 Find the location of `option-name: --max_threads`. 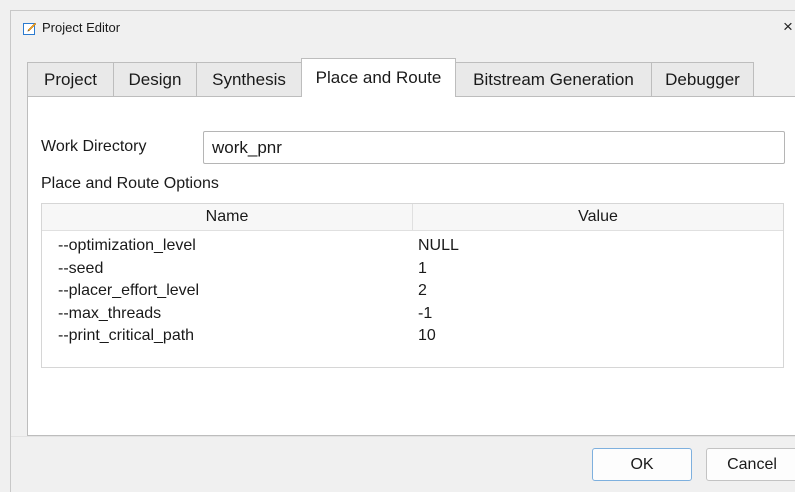

option-name: --max_threads is located at coordinates (110, 313).